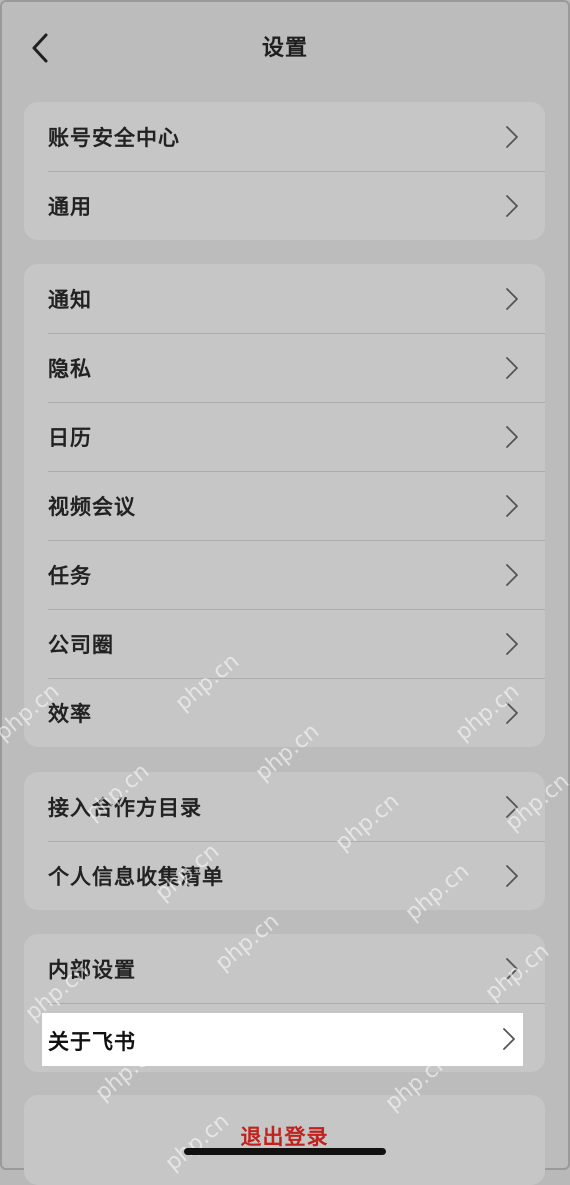 This screenshot has width=570, height=1185. What do you see at coordinates (125, 807) in the screenshot?
I see `settings-item-label: 接入合作方目录` at bounding box center [125, 807].